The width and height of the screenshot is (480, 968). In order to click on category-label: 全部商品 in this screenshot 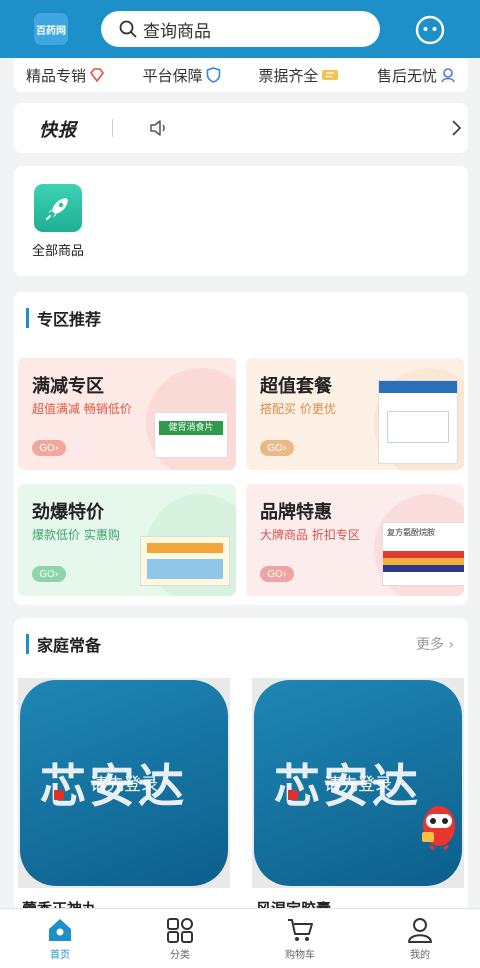, I will do `click(57, 251)`.